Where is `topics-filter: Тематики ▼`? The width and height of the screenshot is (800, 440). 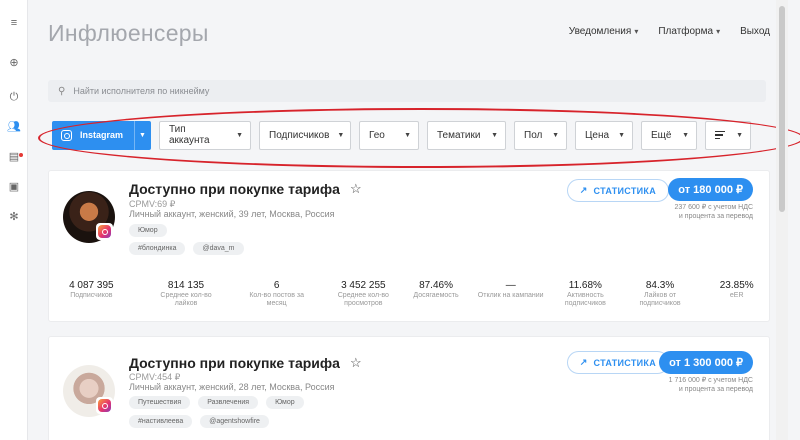
topics-filter: Тематики ▼ is located at coordinates (466, 135).